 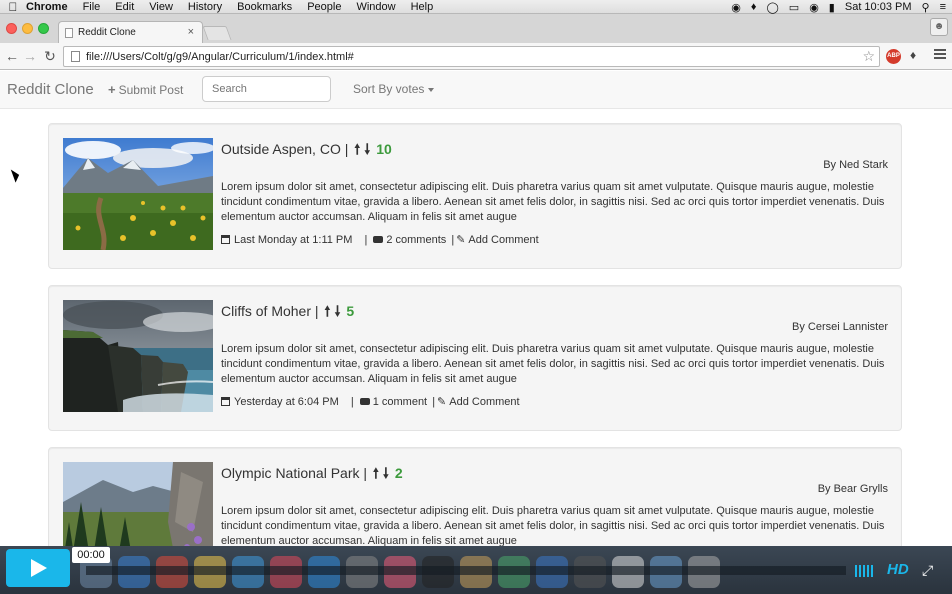 I want to click on submit-post-link: + Submit Post, so click(x=145, y=89).